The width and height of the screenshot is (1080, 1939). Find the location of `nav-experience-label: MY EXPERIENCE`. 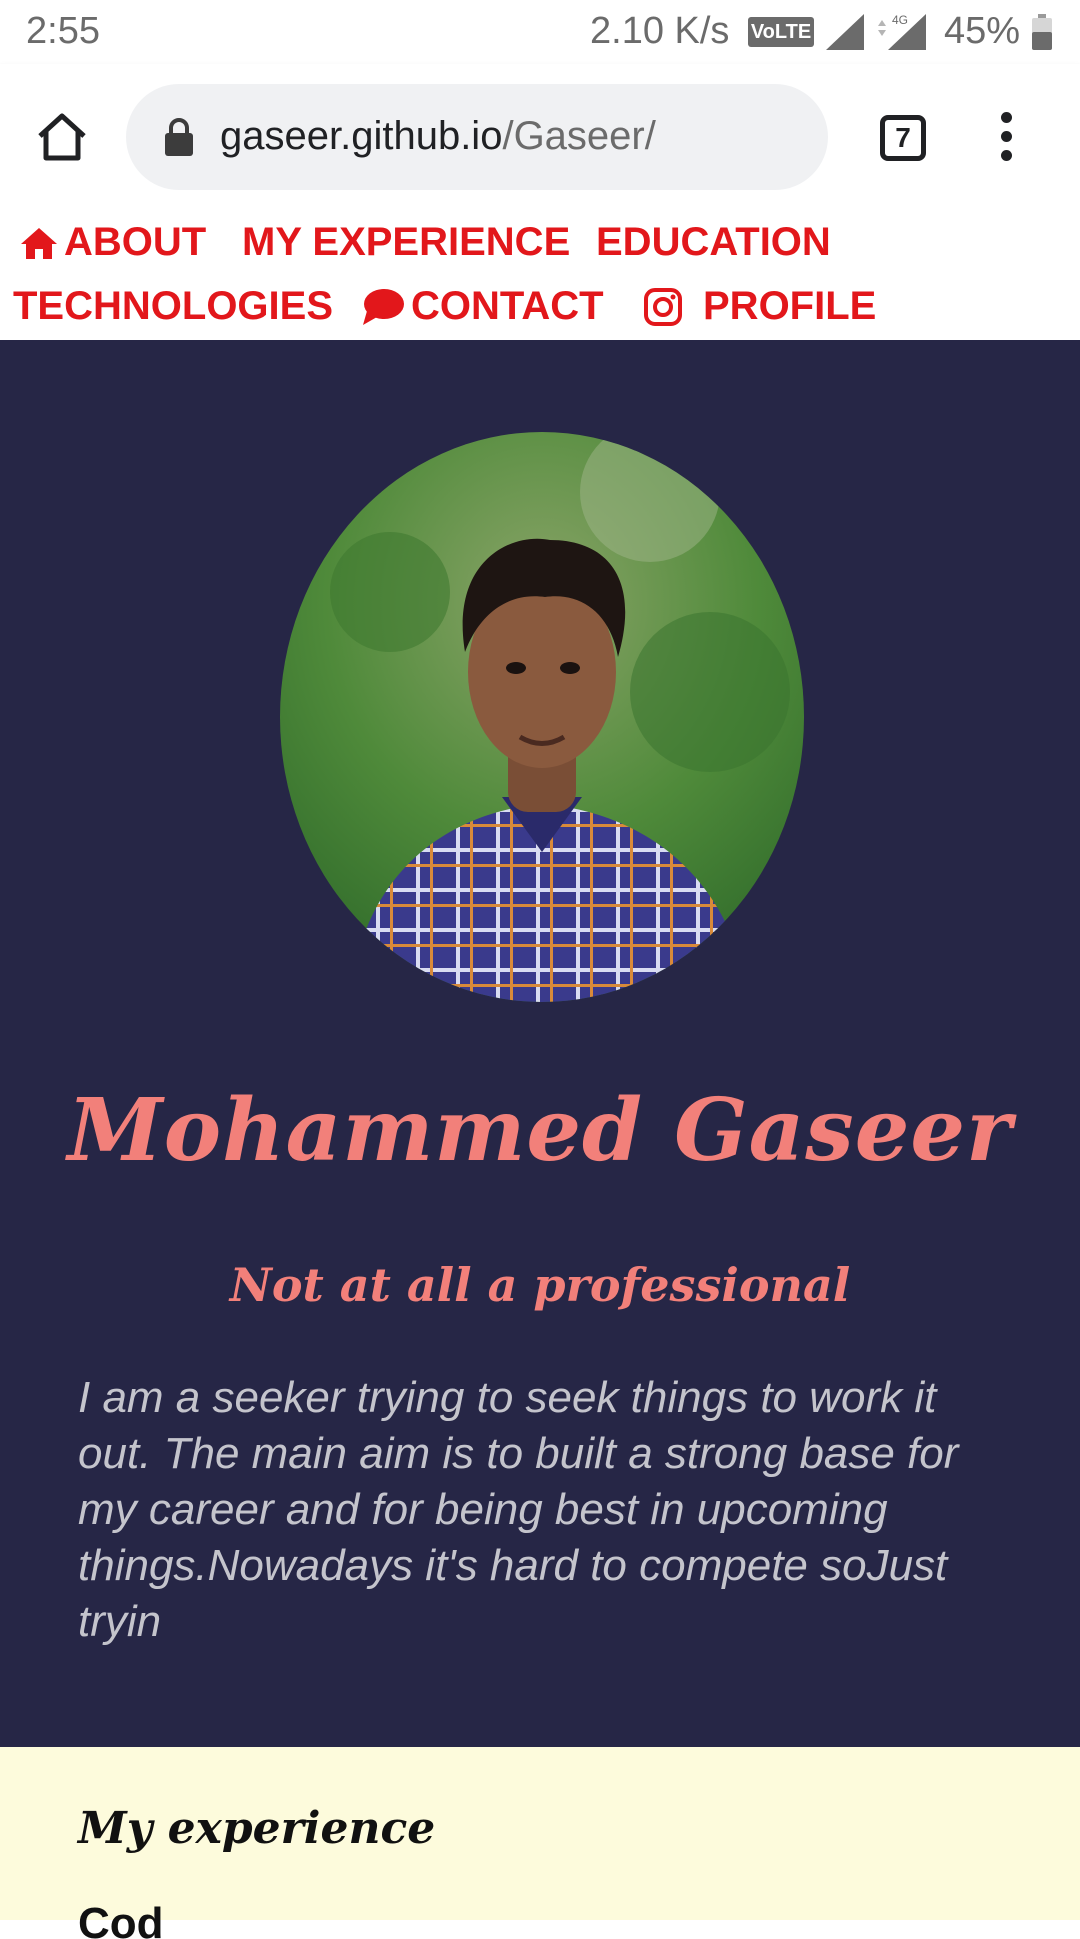

nav-experience-label: MY EXPERIENCE is located at coordinates (406, 242).